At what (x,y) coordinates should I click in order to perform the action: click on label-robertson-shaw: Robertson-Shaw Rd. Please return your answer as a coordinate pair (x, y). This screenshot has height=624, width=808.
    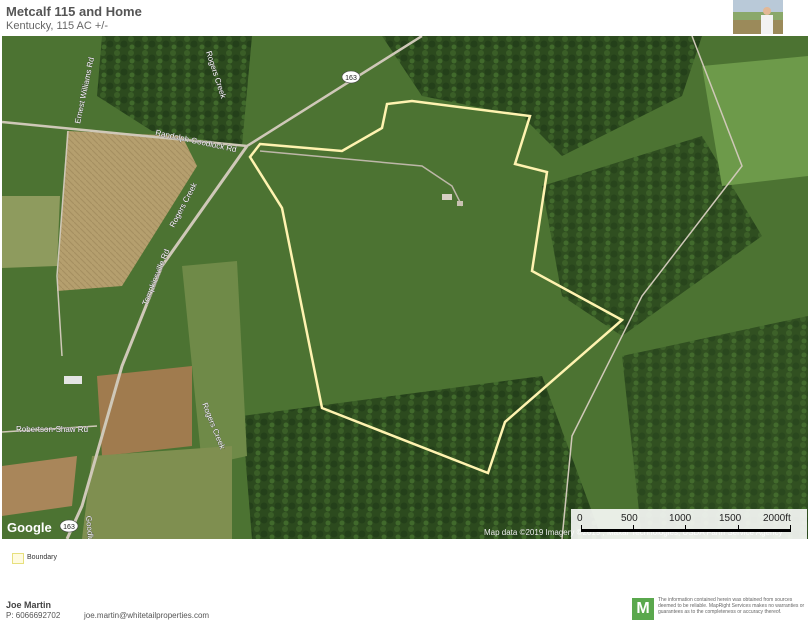
    Looking at the image, I should click on (52, 429).